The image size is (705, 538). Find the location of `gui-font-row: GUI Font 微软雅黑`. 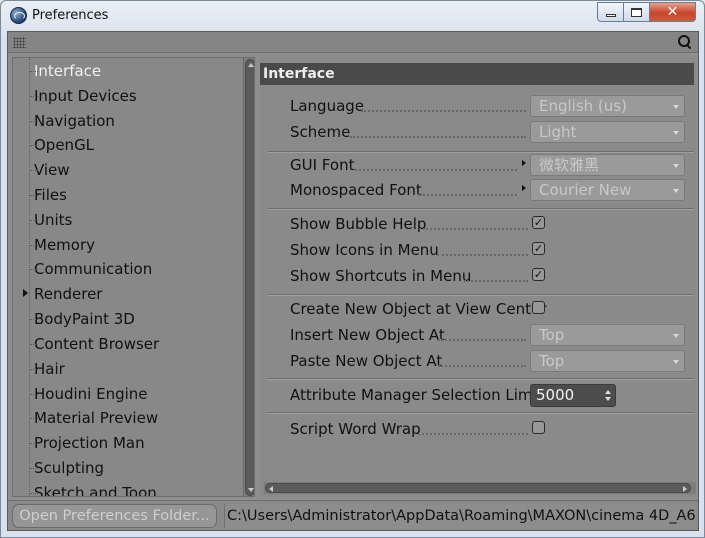

gui-font-row: GUI Font 微软雅黑 is located at coordinates (490, 165).